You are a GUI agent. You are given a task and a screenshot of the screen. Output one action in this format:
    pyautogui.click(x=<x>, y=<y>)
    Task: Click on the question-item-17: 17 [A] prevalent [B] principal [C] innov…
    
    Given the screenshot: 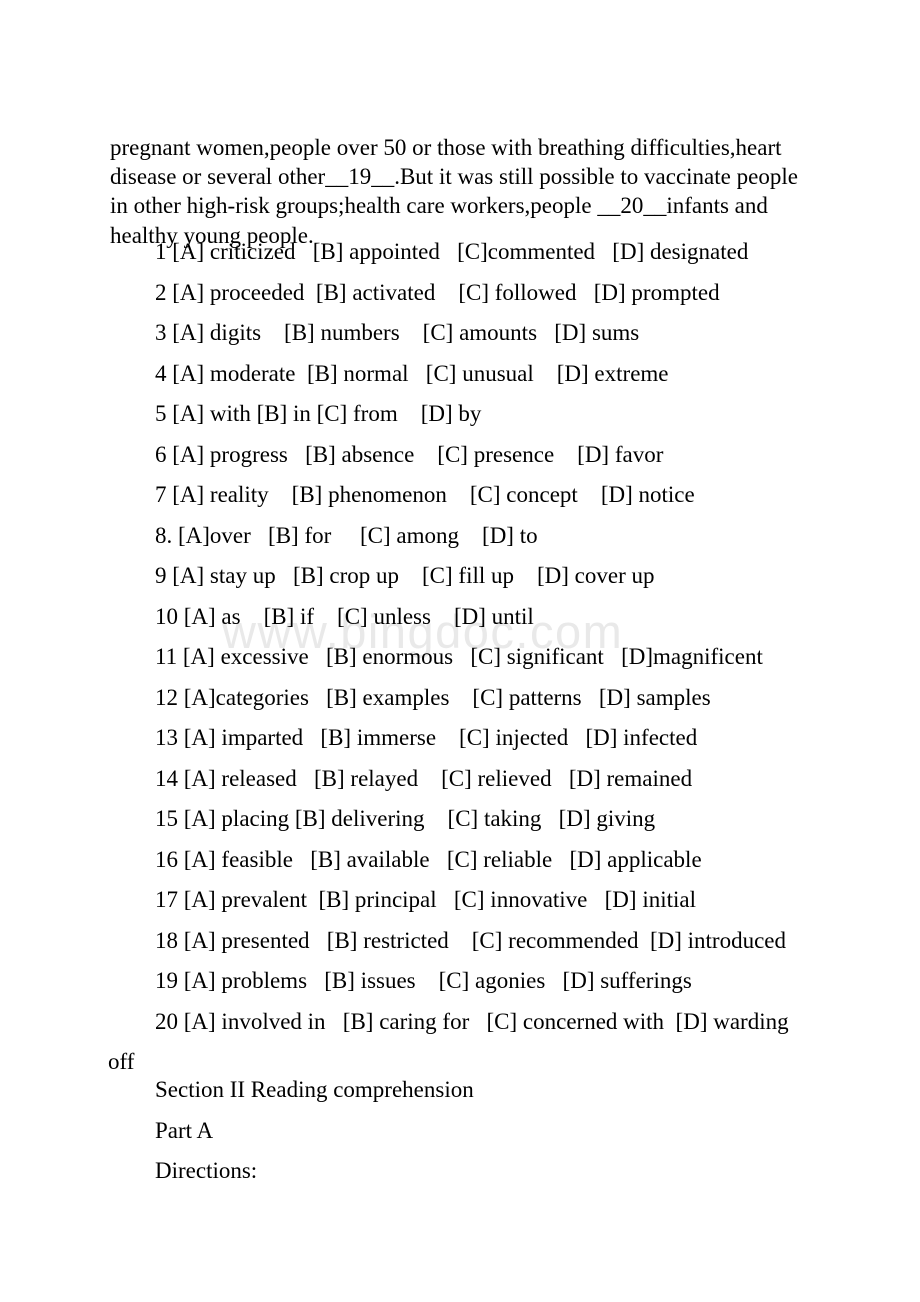 What is the action you would take?
    pyautogui.click(x=425, y=899)
    